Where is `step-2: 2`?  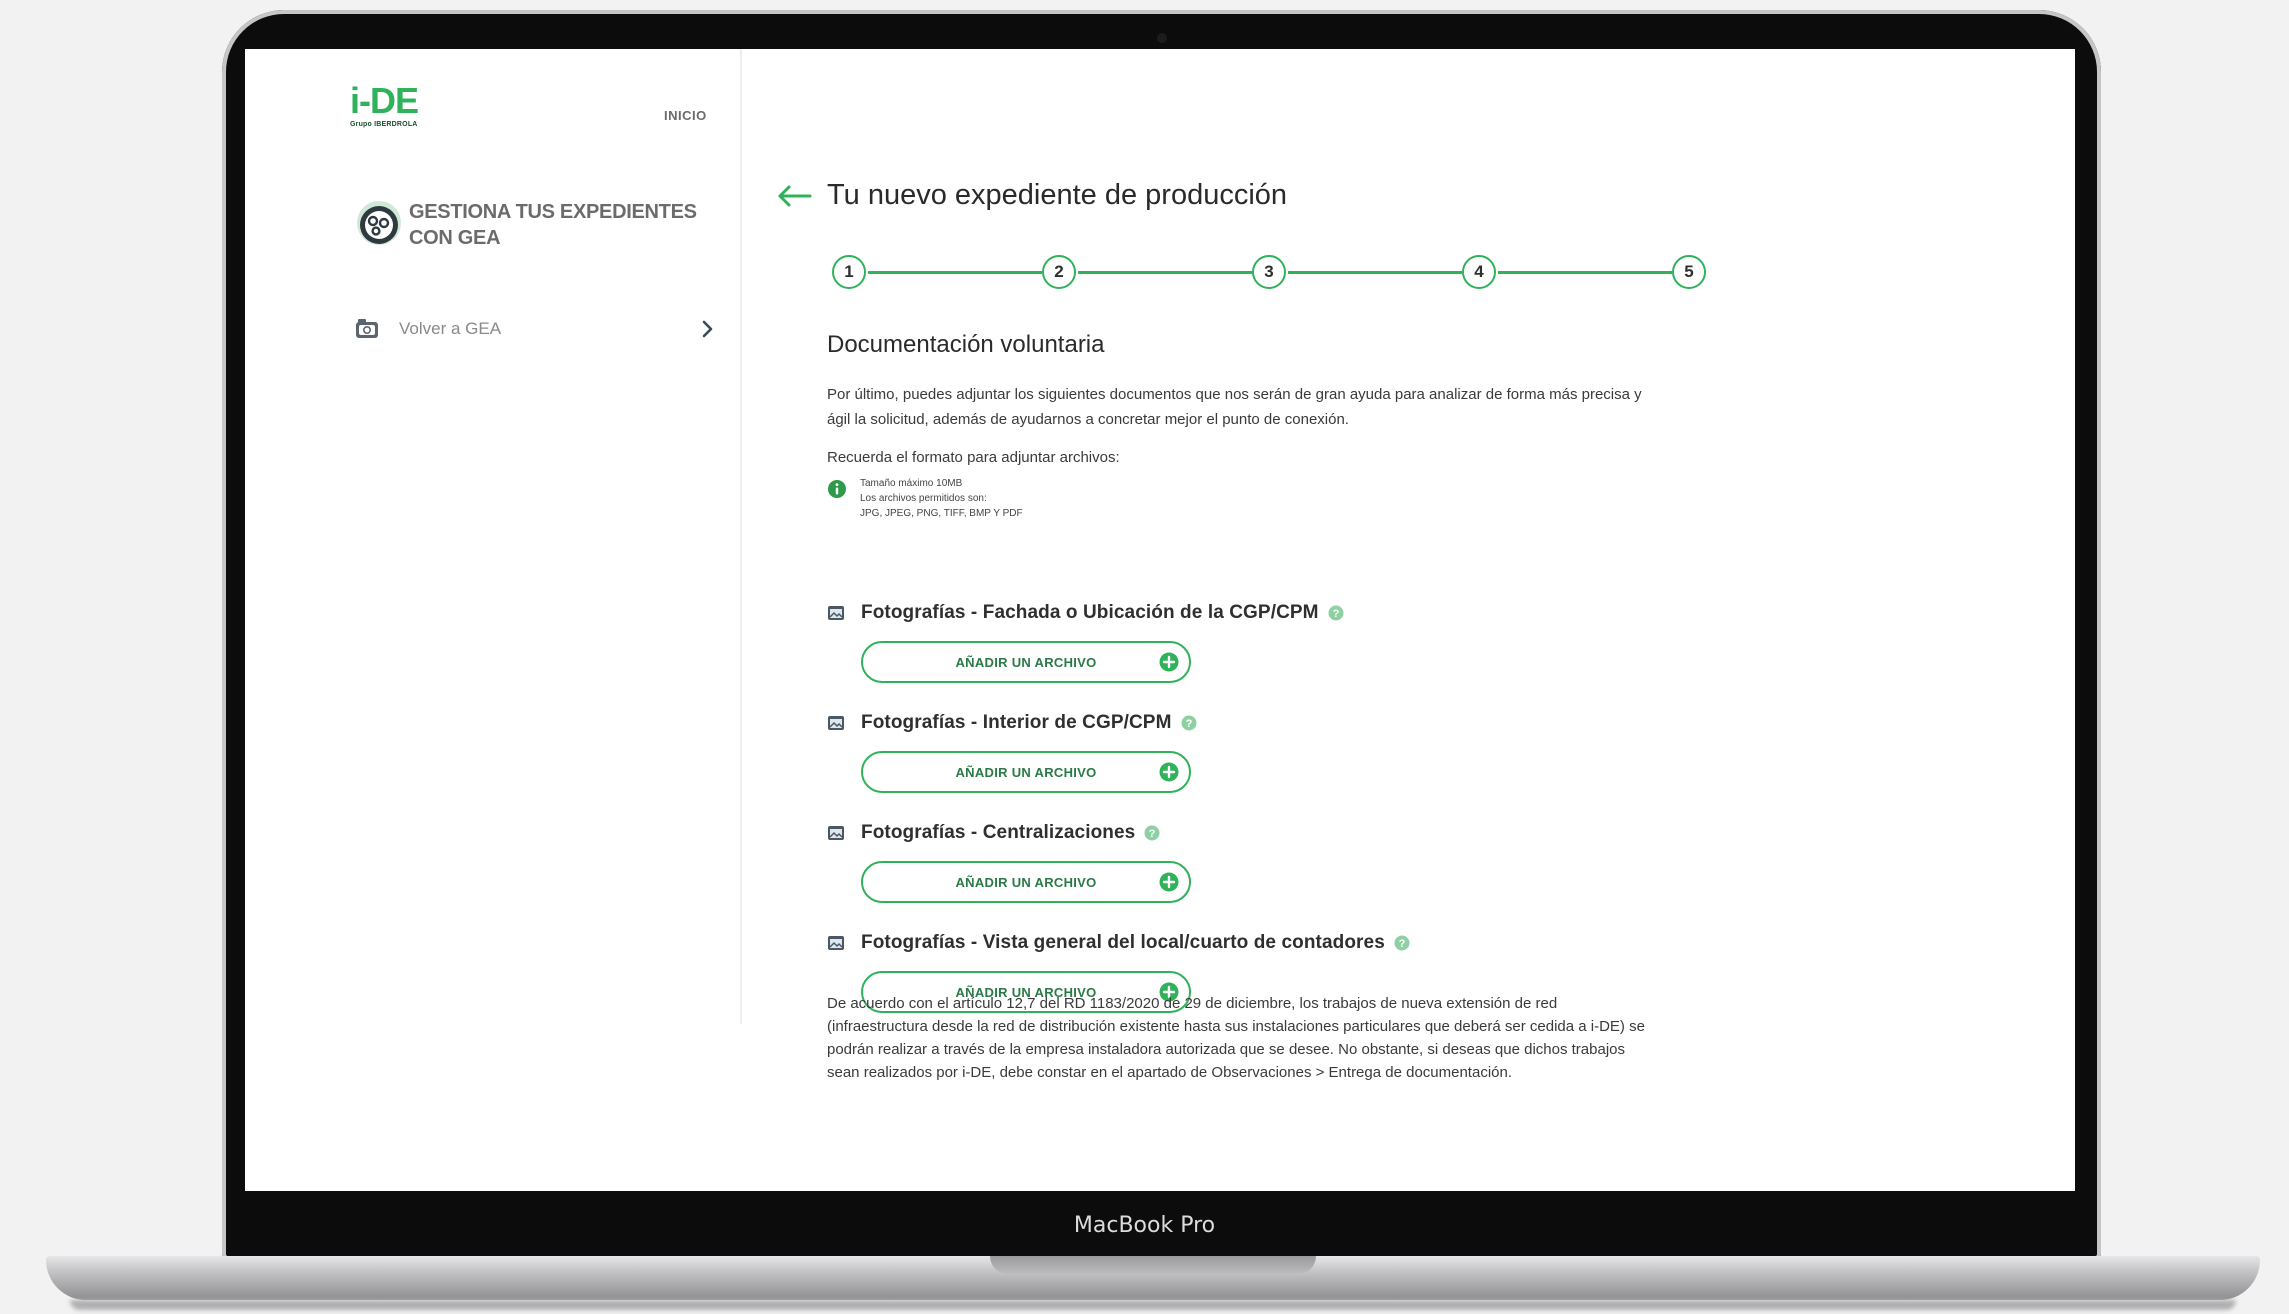
step-2: 2 is located at coordinates (1059, 272).